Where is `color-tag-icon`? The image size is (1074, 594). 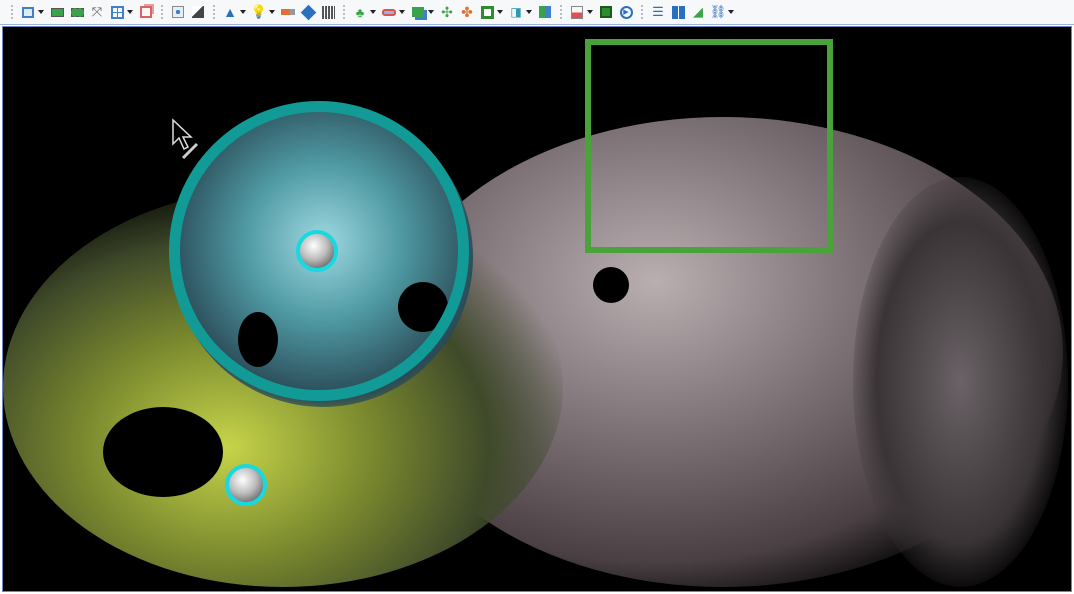
color-tag-icon is located at coordinates (308, 12).